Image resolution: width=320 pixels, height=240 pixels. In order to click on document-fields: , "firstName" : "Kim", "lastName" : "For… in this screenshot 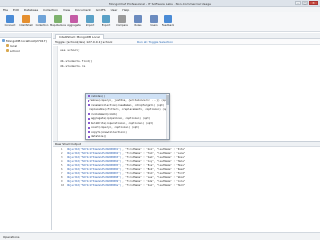, I will do `click(154, 173)`.